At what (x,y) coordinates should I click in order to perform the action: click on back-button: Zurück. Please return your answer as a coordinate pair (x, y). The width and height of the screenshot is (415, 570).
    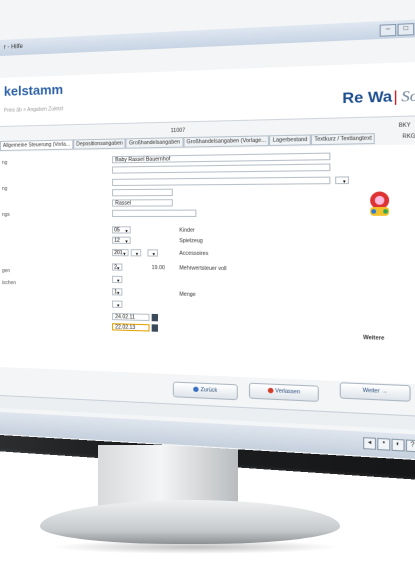
    Looking at the image, I should click on (205, 390).